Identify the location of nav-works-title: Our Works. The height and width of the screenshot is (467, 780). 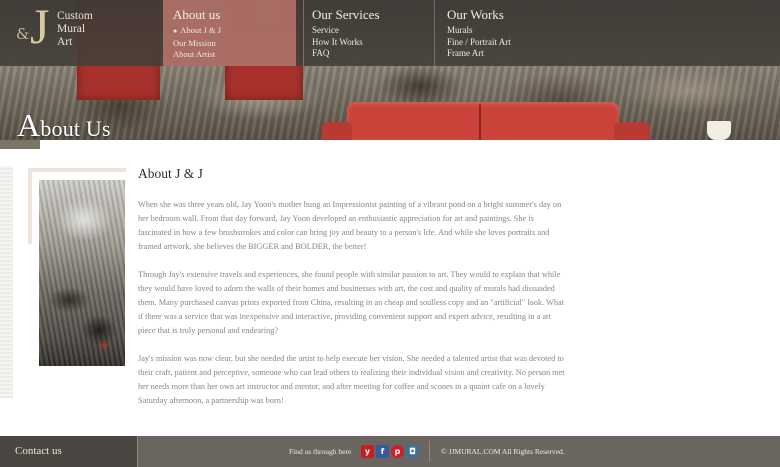
(505, 15).